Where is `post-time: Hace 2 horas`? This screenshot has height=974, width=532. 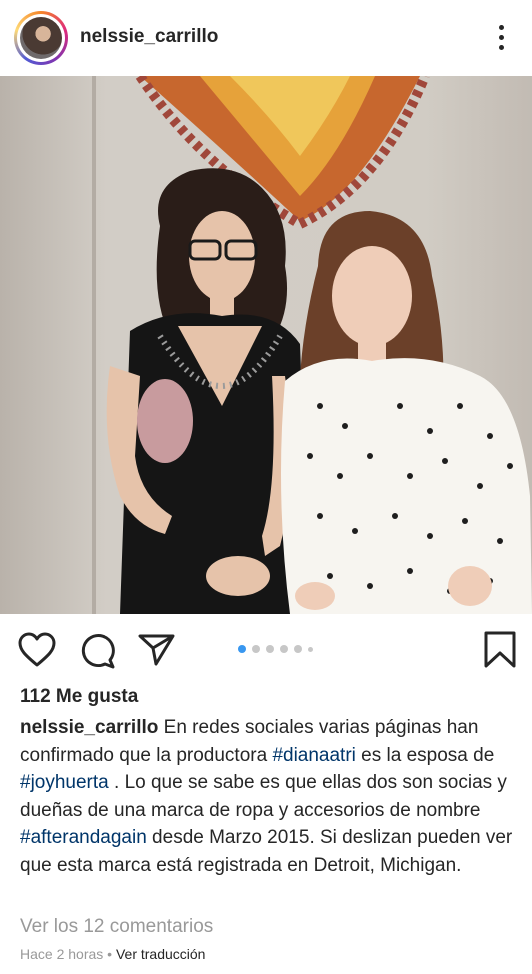
post-time: Hace 2 horas is located at coordinates (62, 954).